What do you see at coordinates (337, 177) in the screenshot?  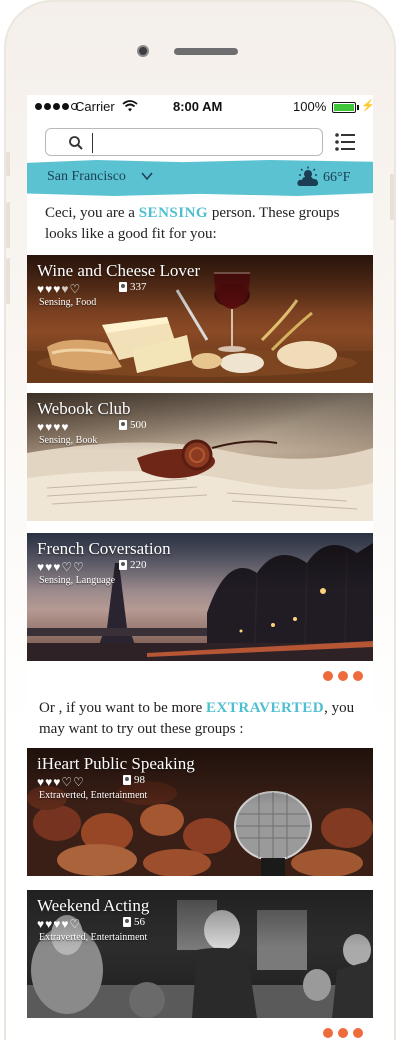 I see `temperature: 66°F` at bounding box center [337, 177].